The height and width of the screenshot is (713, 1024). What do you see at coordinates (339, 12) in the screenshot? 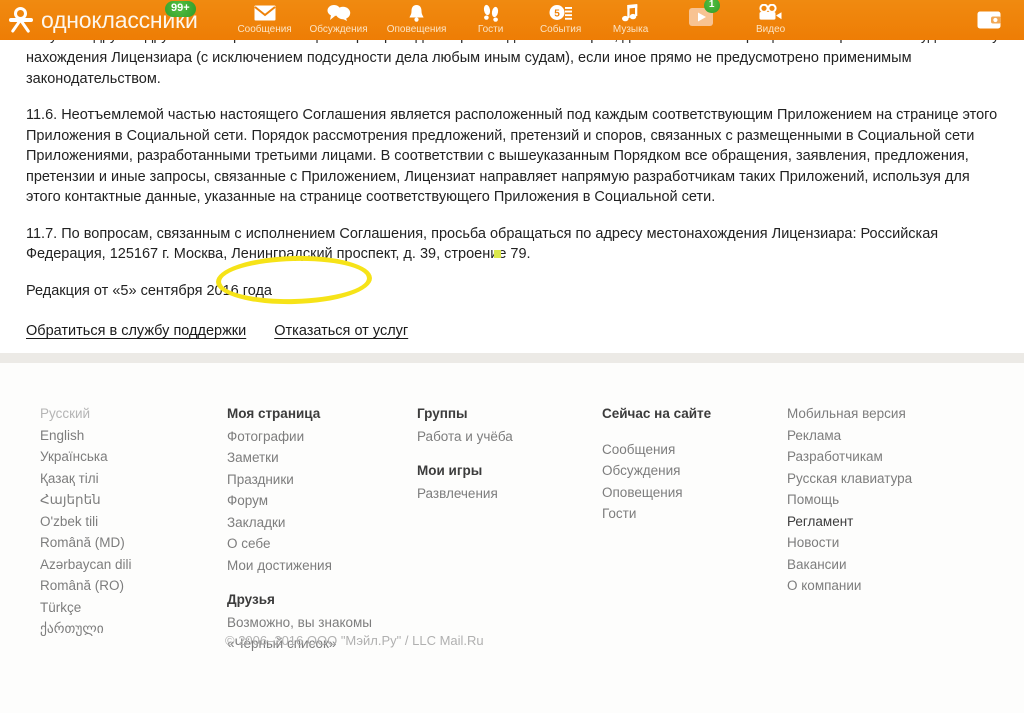
I see `speech-bubbles-icon` at bounding box center [339, 12].